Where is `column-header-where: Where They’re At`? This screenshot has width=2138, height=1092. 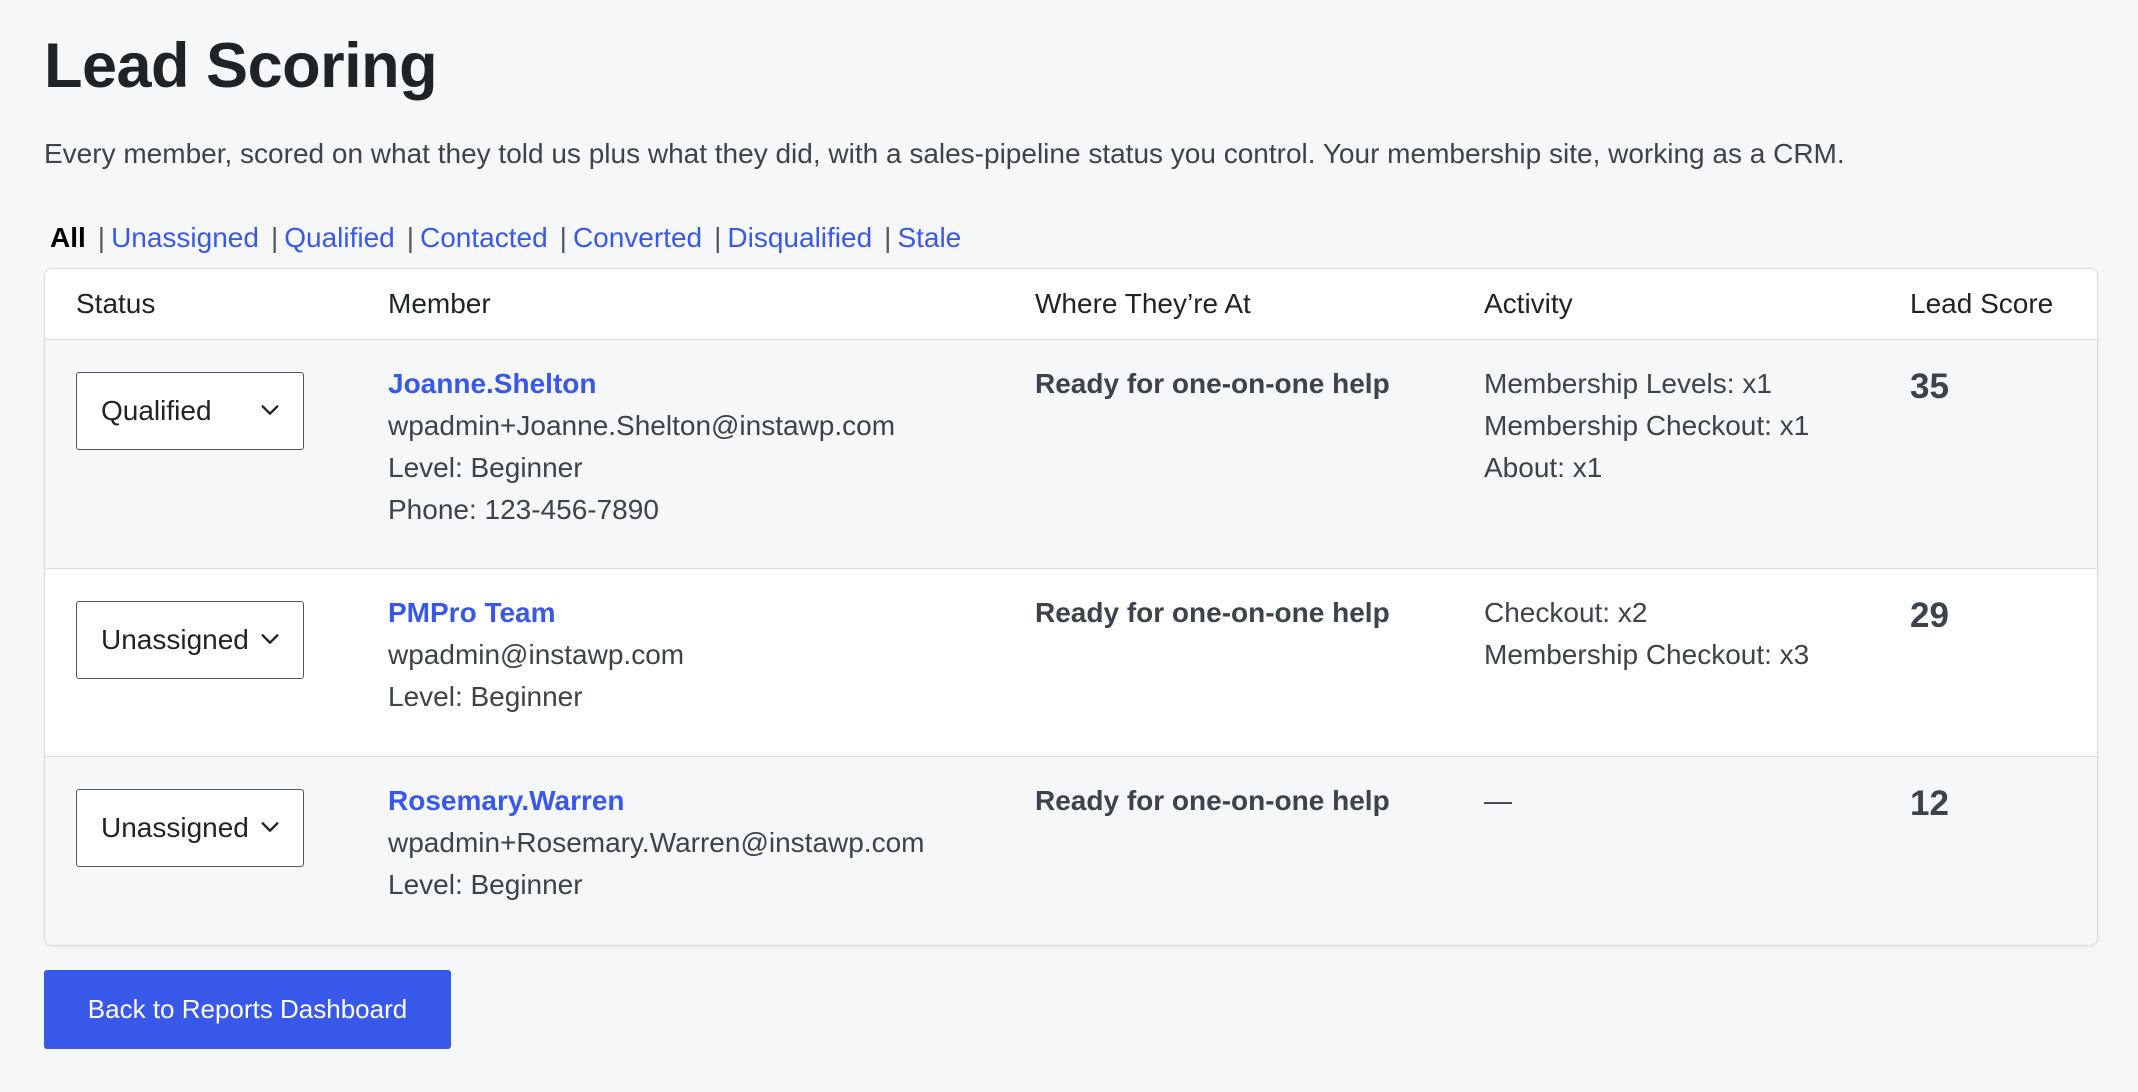
column-header-where: Where They’re At is located at coordinates (1228, 304).